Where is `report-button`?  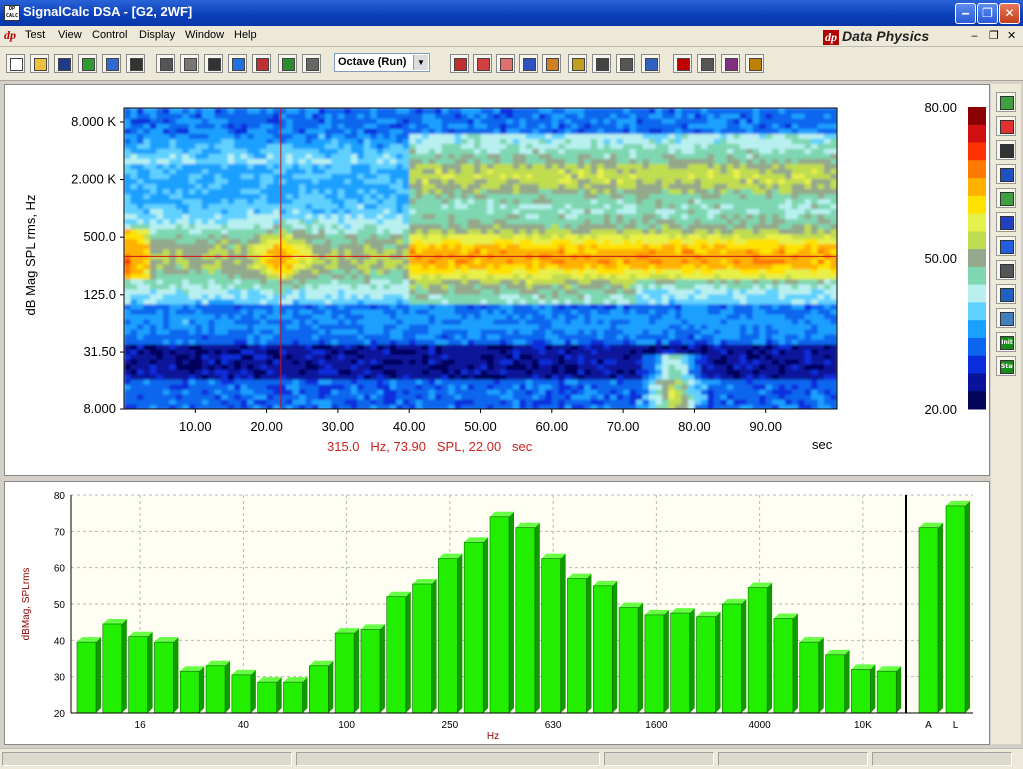 report-button is located at coordinates (237, 63).